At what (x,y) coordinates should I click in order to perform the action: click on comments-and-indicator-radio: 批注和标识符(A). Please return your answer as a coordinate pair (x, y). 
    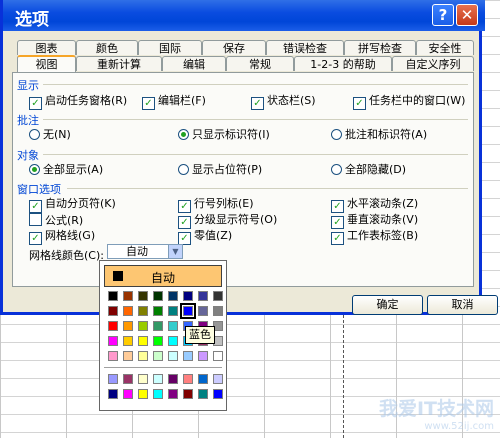
    Looking at the image, I should click on (379, 134).